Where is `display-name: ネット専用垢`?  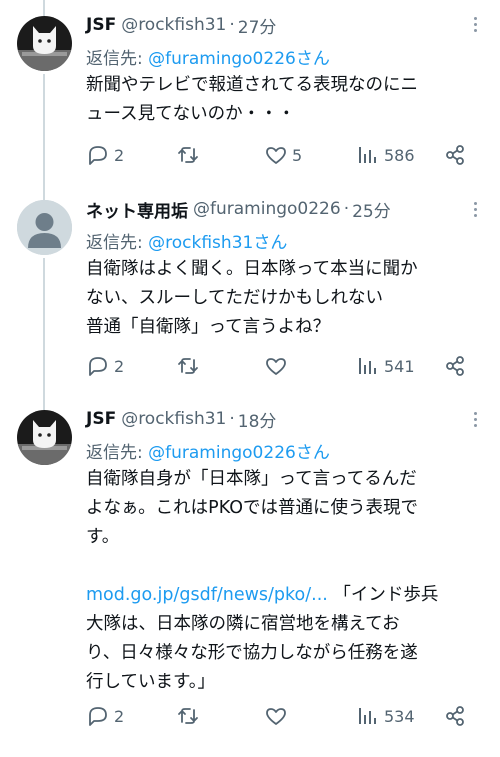 display-name: ネット専用垢 is located at coordinates (137, 209).